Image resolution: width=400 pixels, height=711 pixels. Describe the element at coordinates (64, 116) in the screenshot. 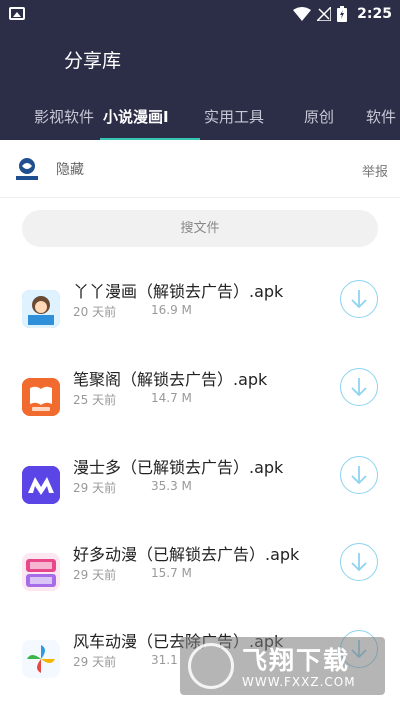

I see `tab-film-software: 影视软件` at that location.